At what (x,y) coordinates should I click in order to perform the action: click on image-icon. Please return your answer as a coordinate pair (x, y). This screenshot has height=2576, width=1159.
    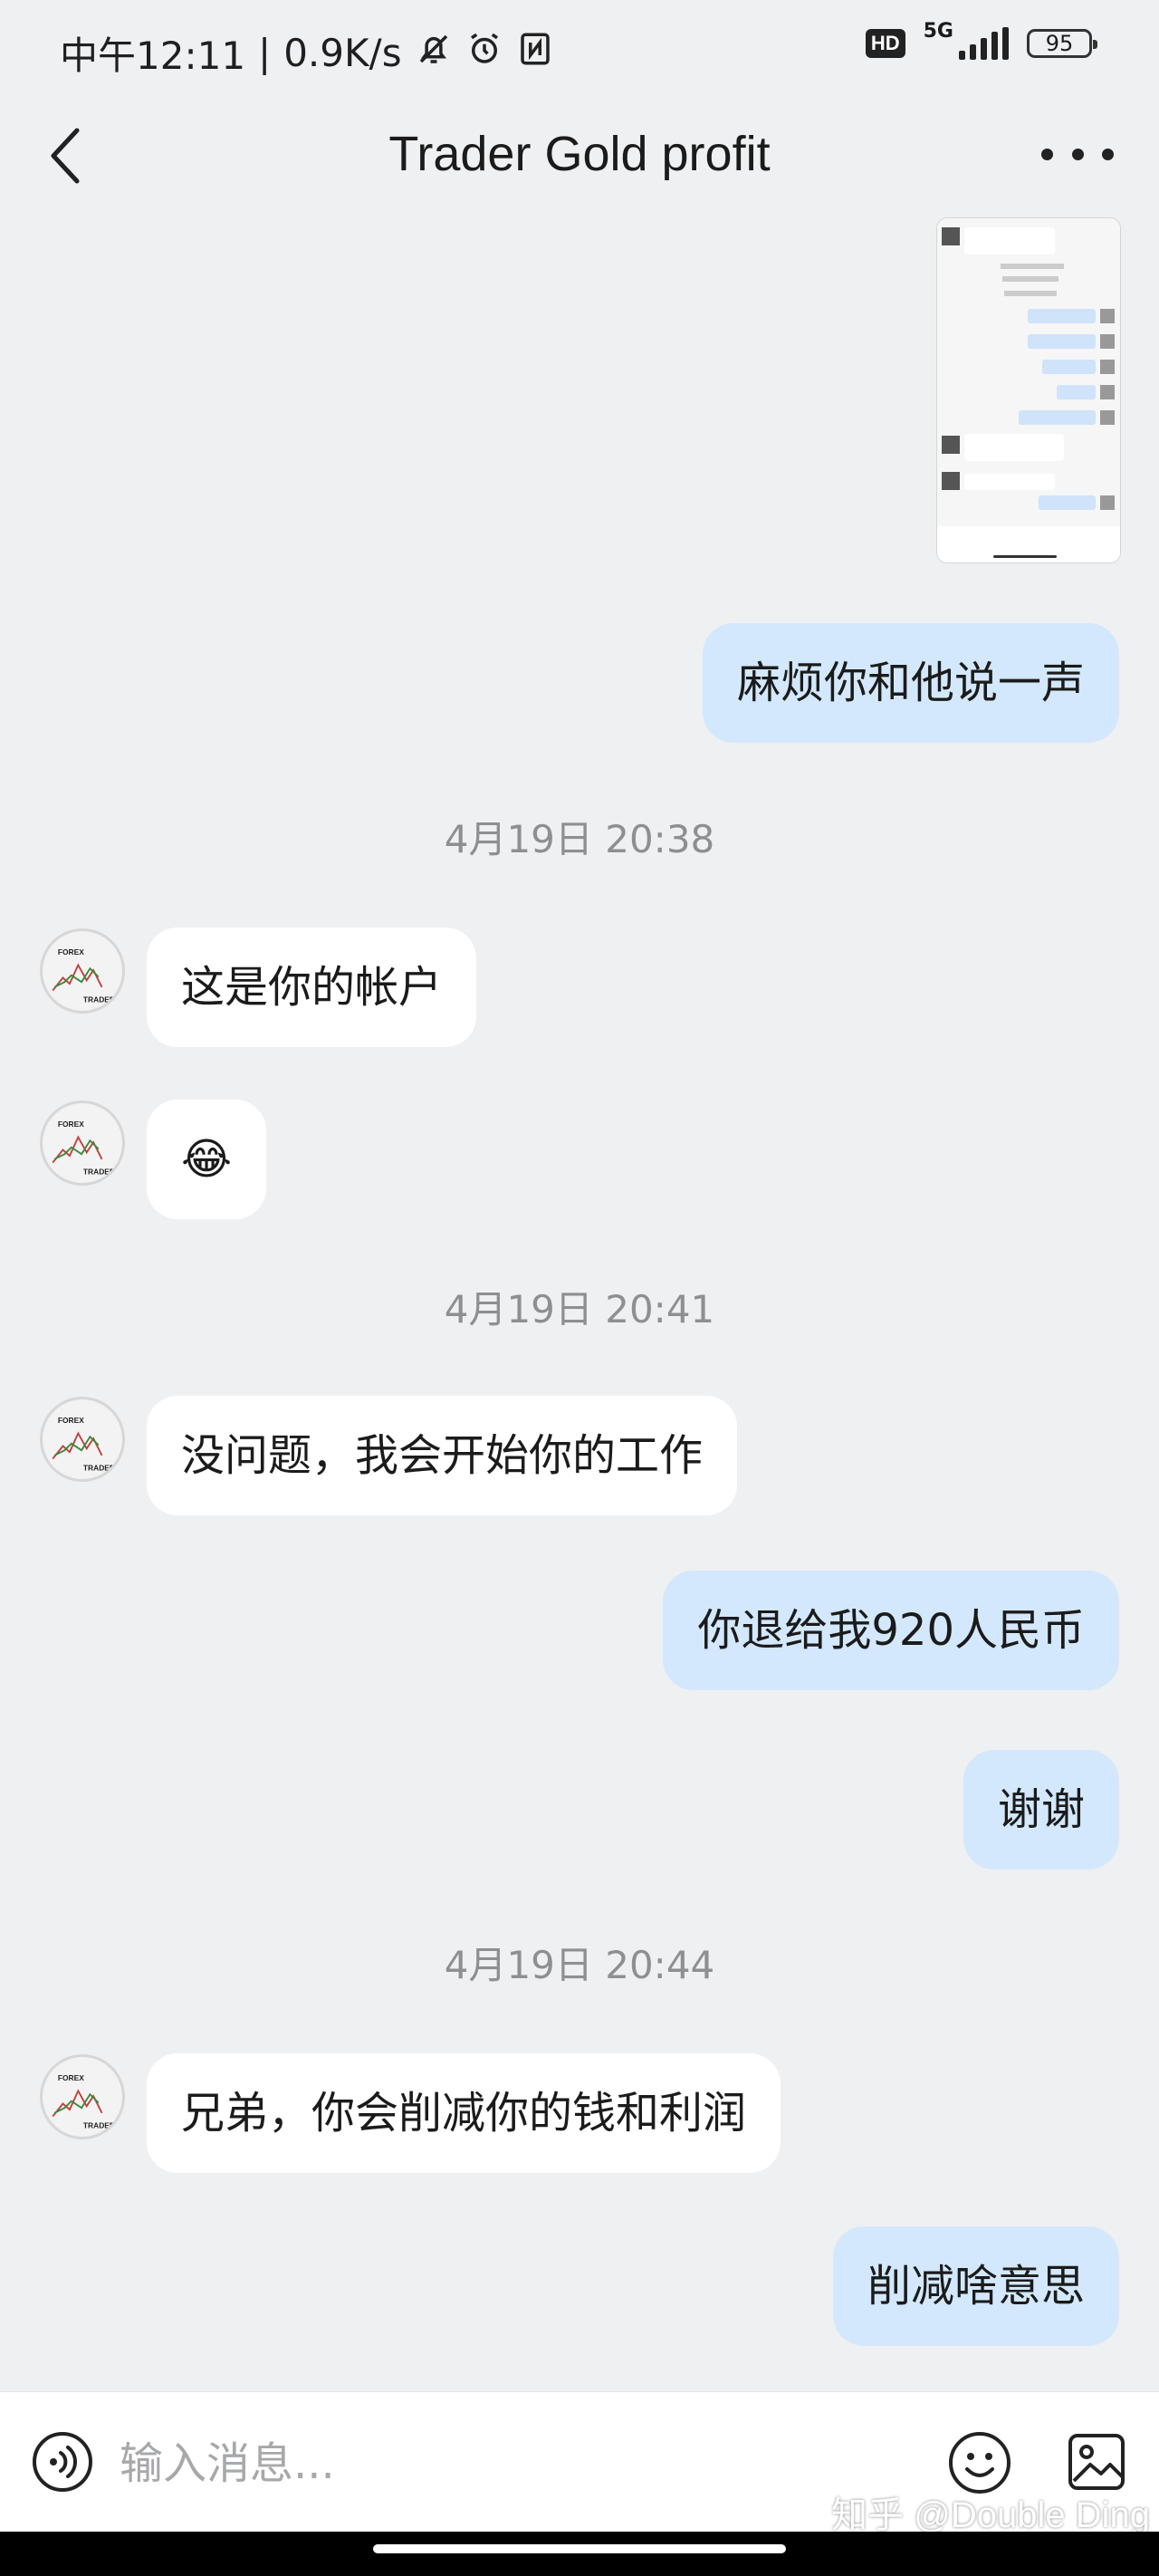
    Looking at the image, I should click on (1096, 2462).